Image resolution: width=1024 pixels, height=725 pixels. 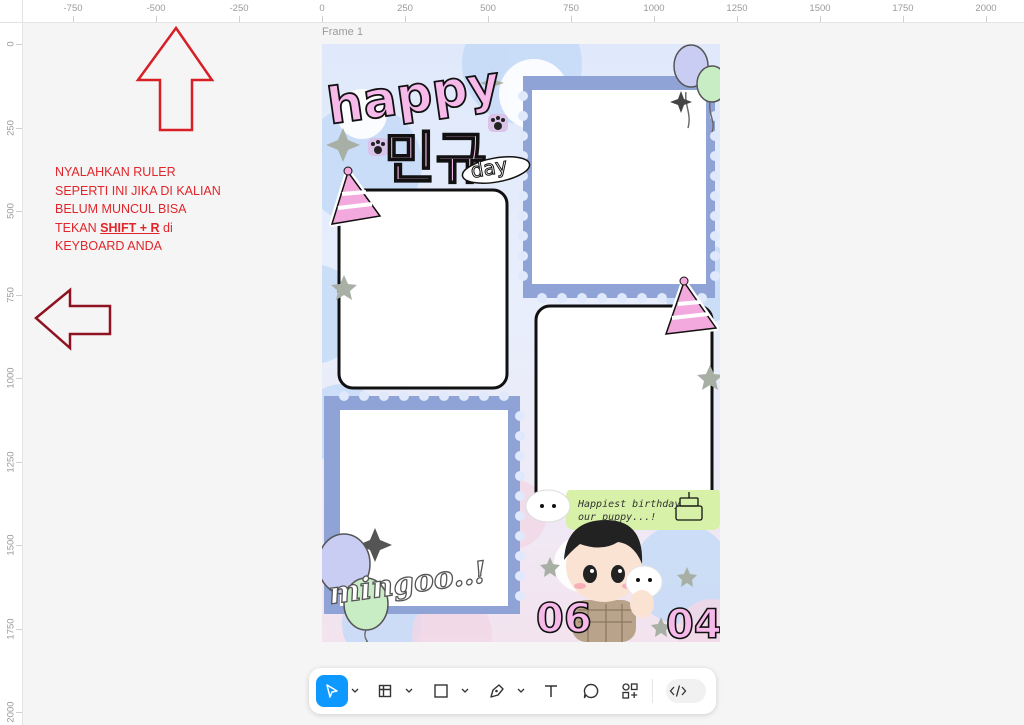 What do you see at coordinates (11, 378) in the screenshot?
I see `ruler-left-label: 1000` at bounding box center [11, 378].